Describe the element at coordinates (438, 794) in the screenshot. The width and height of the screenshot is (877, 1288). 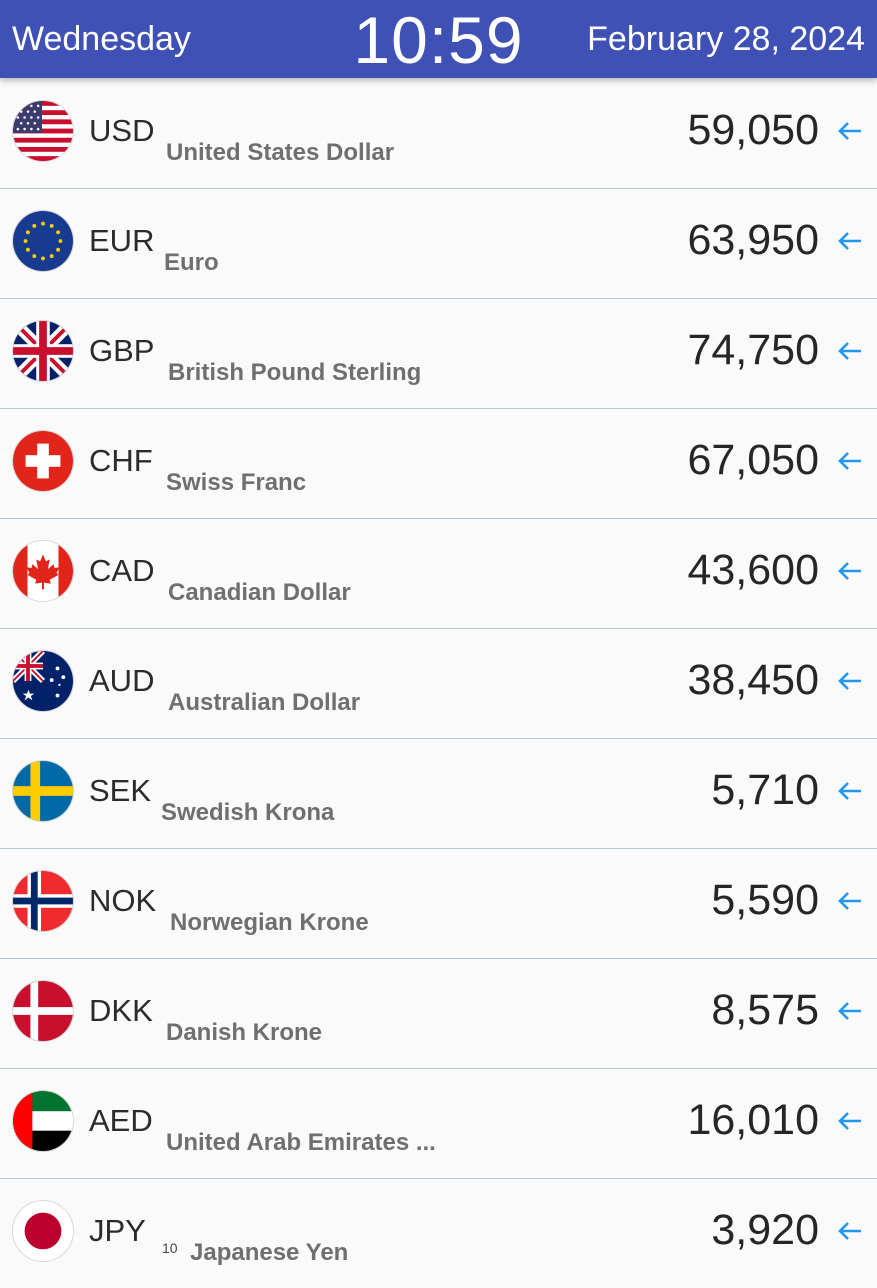
I see `rate-row-sek: SEK Swedish Krona 5,710` at that location.